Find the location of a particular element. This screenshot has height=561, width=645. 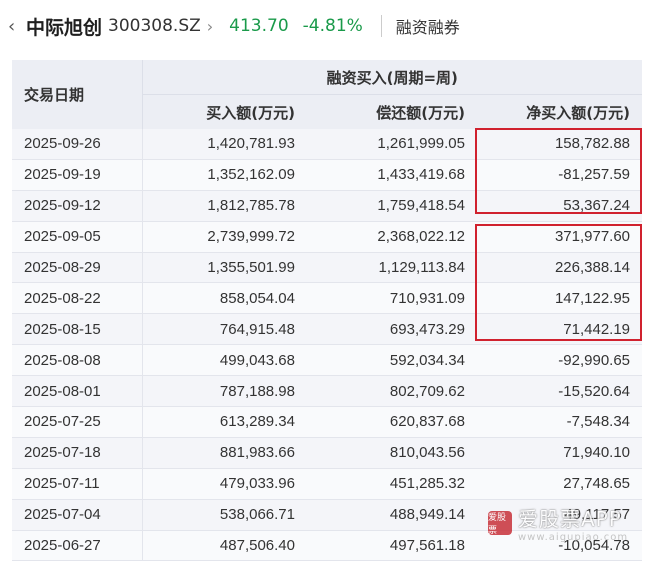

date-cell: 2025-09-26 is located at coordinates (77, 144).